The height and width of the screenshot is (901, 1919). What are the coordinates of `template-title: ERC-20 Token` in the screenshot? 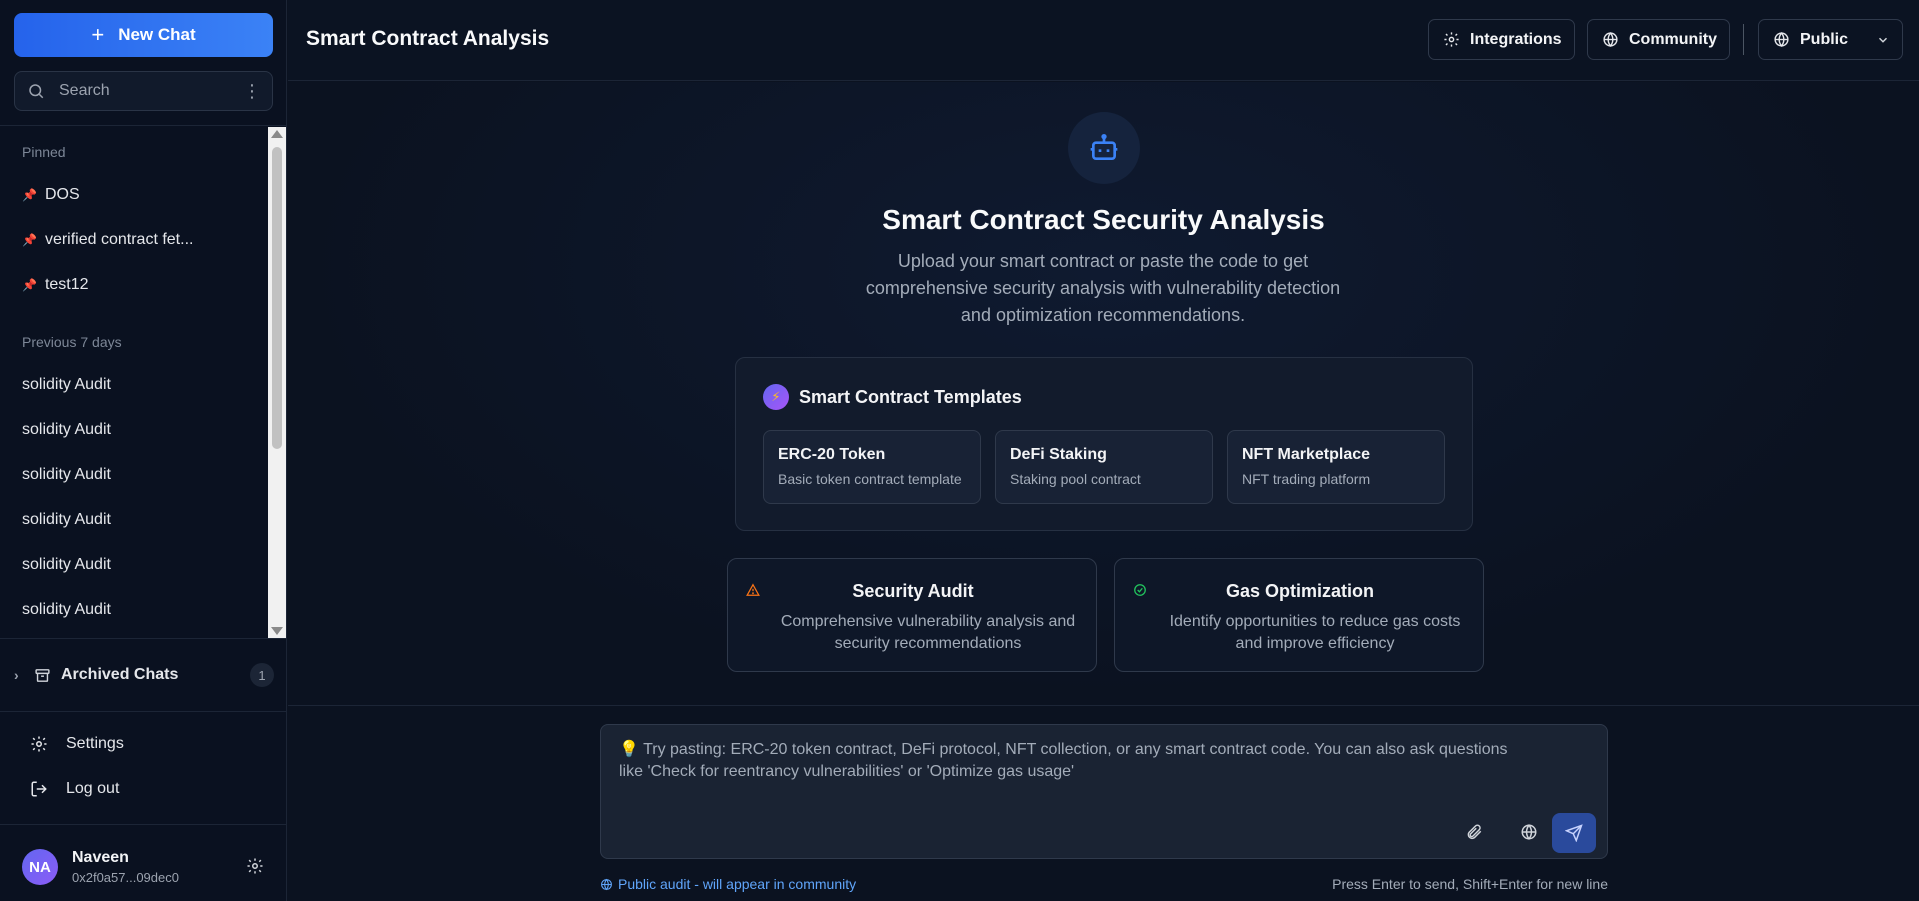 It's located at (832, 454).